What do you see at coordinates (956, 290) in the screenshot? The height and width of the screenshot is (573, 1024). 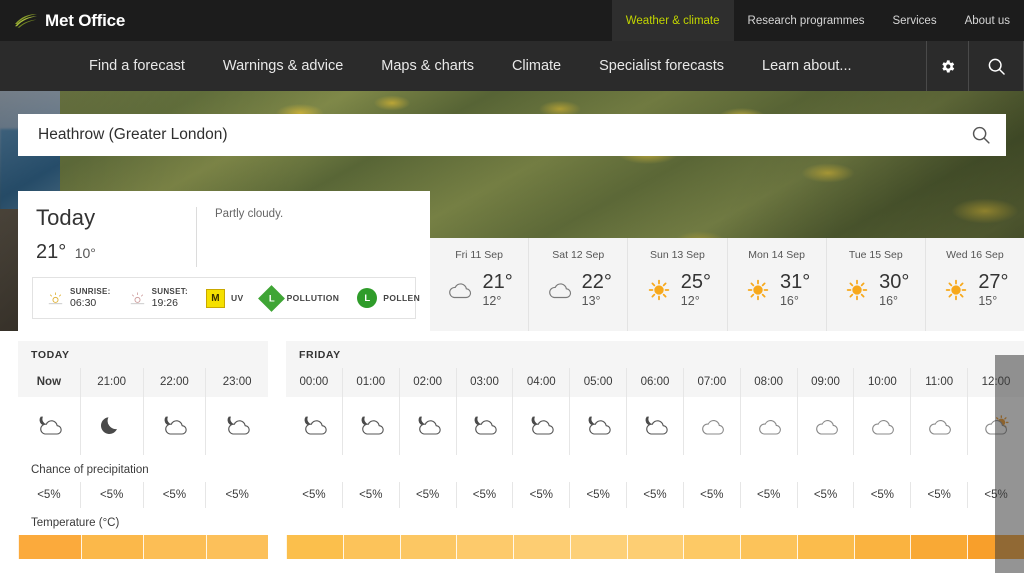 I see `sun-icon` at bounding box center [956, 290].